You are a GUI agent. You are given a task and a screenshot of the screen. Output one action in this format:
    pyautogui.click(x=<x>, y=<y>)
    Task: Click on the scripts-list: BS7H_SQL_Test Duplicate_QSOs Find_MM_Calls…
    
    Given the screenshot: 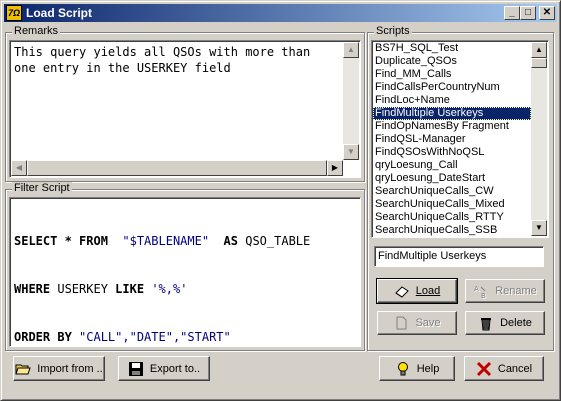 What is the action you would take?
    pyautogui.click(x=452, y=139)
    